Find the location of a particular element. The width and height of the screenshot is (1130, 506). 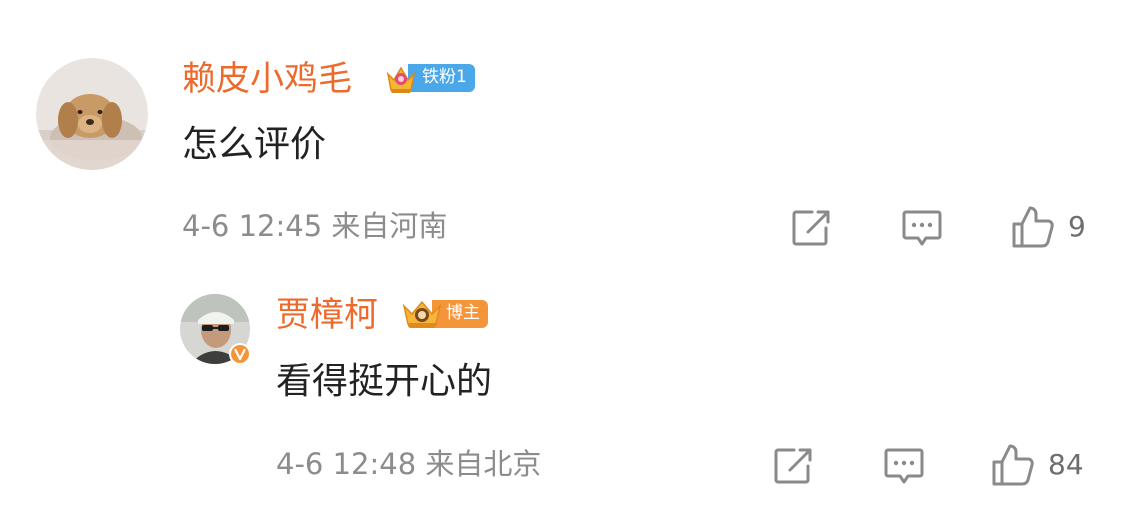

host-badge: 博主 is located at coordinates (444, 314).